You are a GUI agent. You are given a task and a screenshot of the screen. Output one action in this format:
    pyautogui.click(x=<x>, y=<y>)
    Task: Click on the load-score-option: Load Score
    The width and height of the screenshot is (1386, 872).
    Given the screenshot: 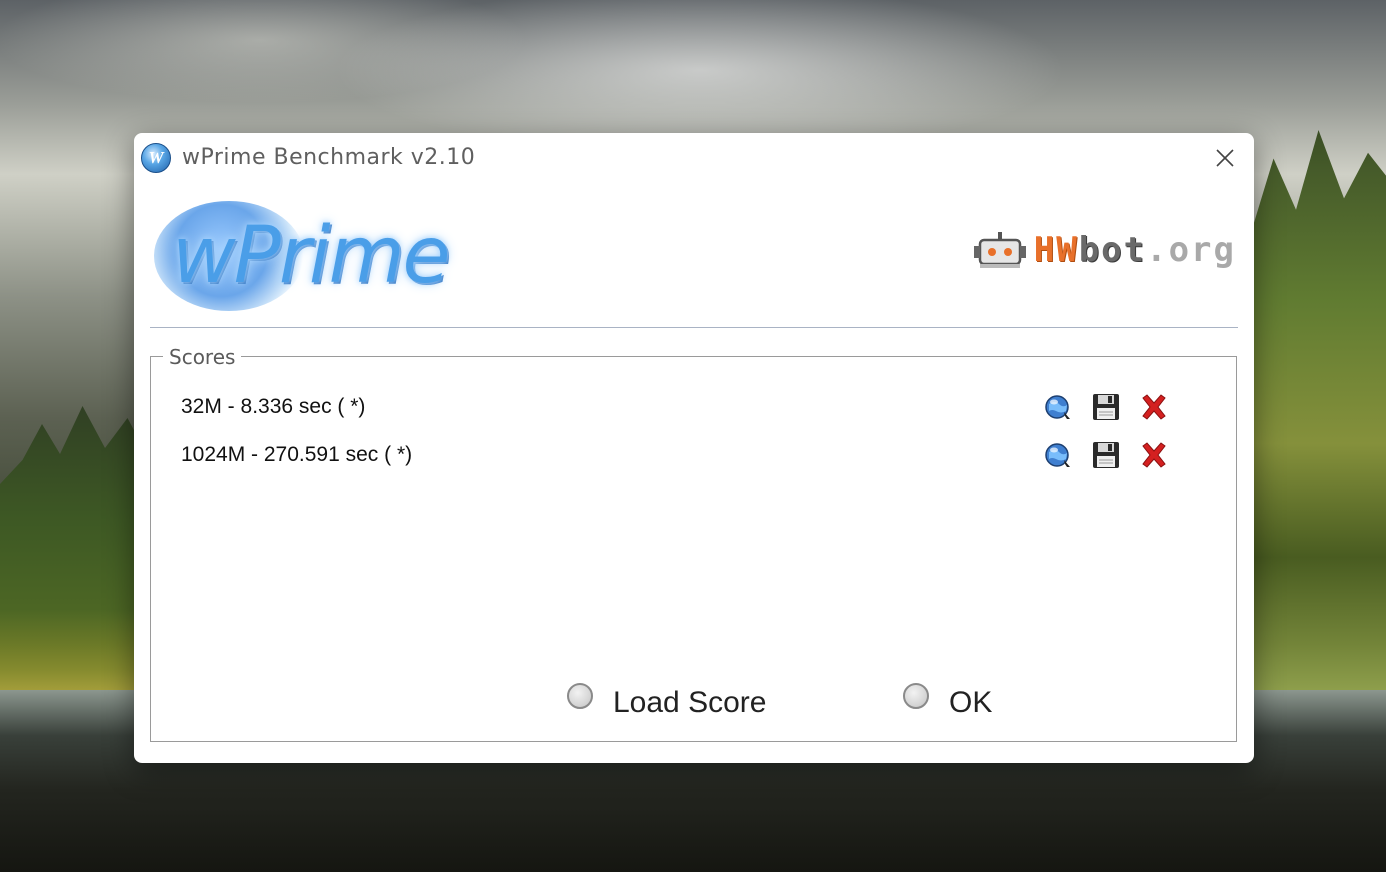 What is the action you would take?
    pyautogui.click(x=666, y=699)
    